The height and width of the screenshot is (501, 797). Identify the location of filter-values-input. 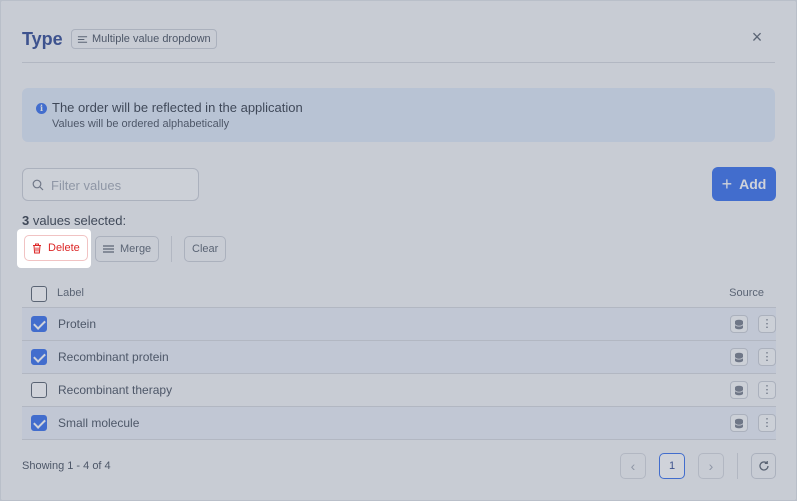
(121, 185).